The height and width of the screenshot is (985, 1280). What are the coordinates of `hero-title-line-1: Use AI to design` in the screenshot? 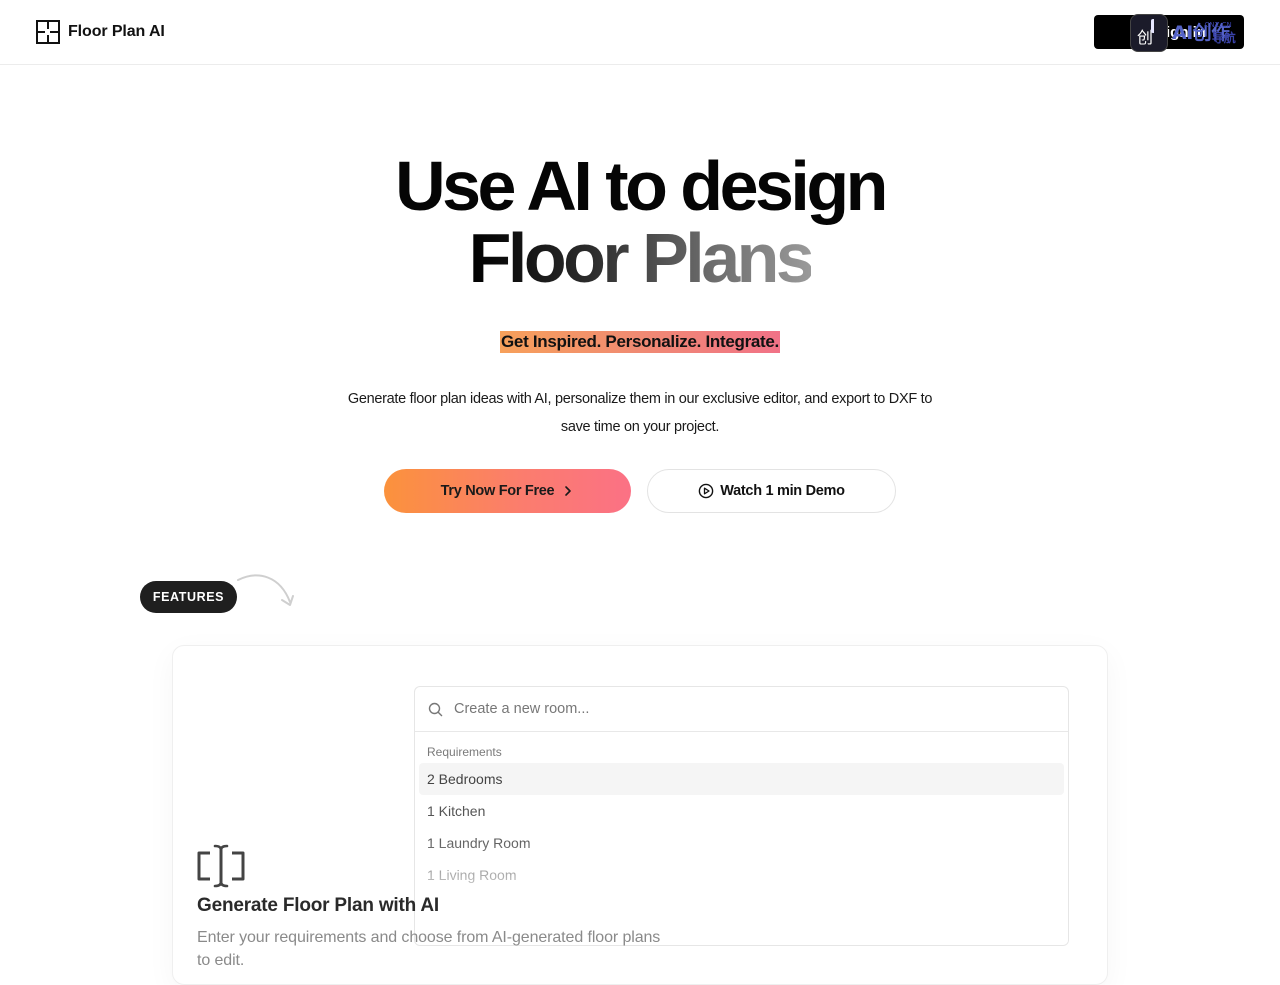 It's located at (641, 186).